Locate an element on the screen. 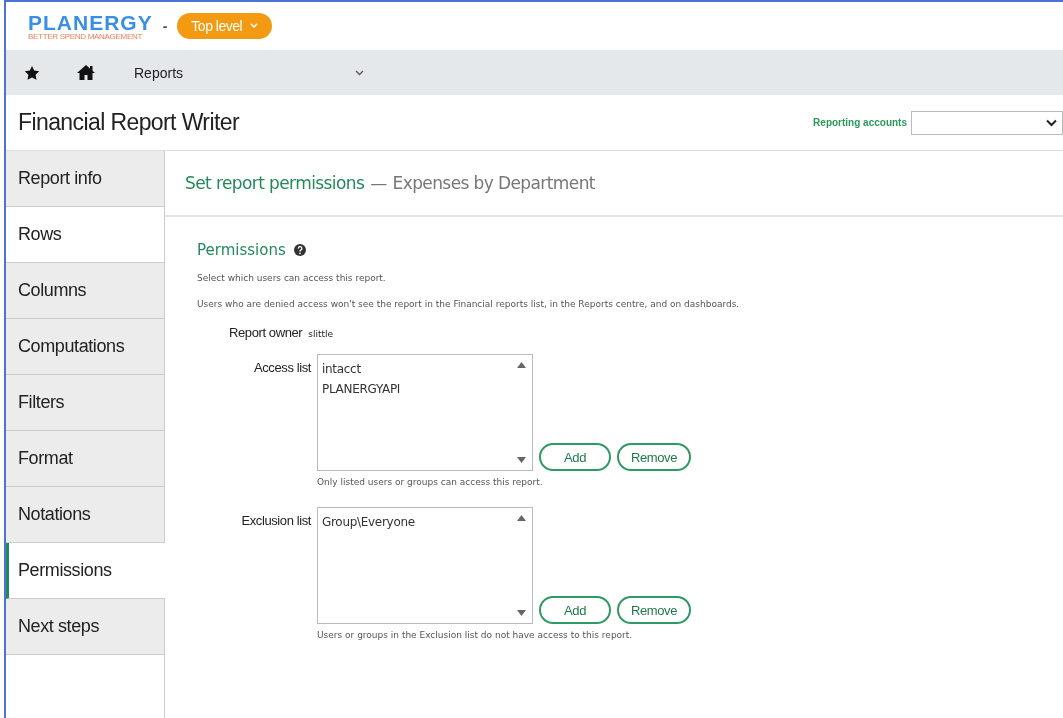 Image resolution: width=1063 pixels, height=718 pixels. sidebar-tab: Report info is located at coordinates (85, 179).